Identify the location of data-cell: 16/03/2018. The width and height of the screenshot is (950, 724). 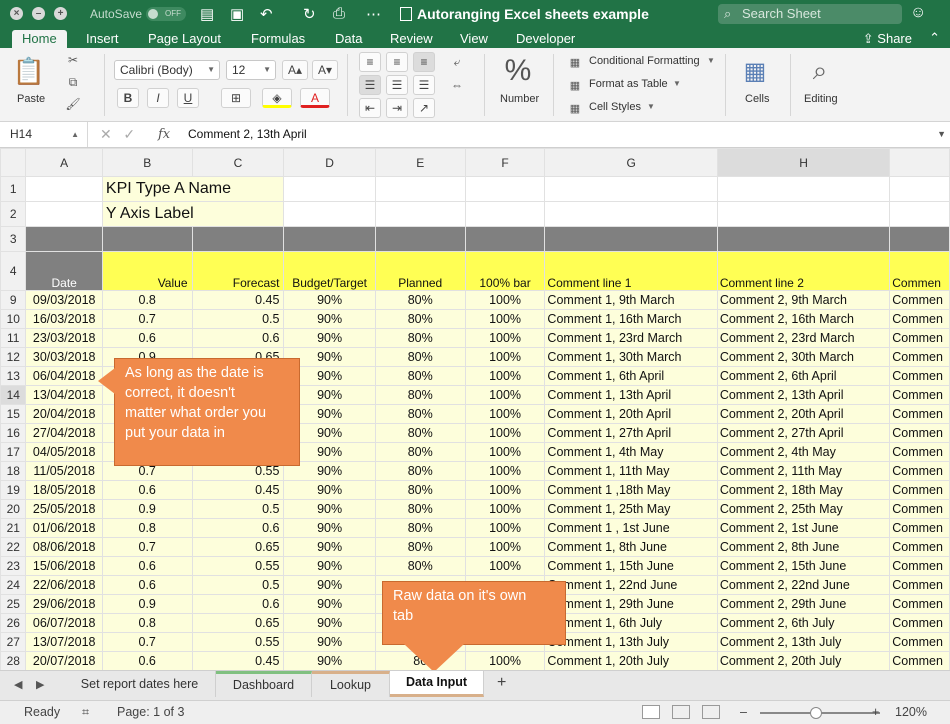
(64, 319).